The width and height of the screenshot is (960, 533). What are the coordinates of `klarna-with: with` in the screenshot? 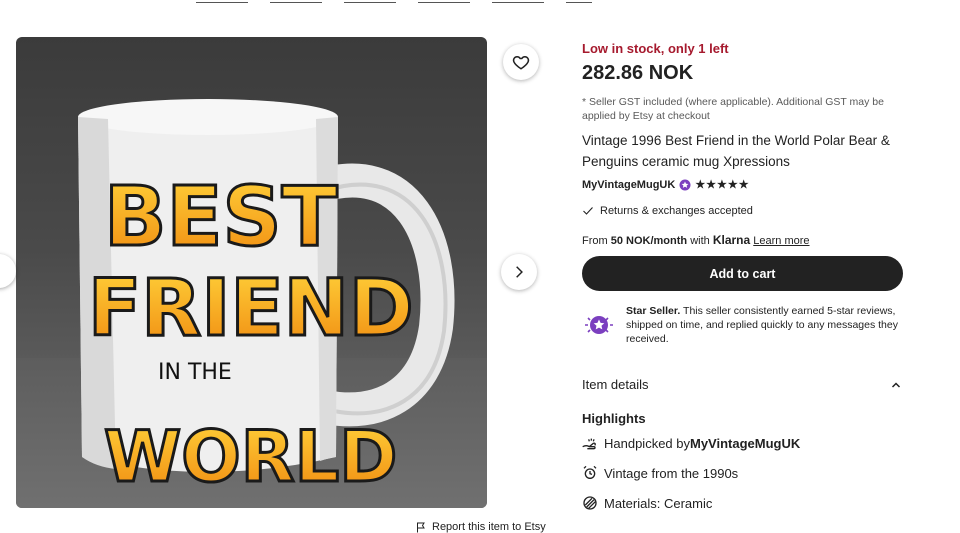 It's located at (700, 241).